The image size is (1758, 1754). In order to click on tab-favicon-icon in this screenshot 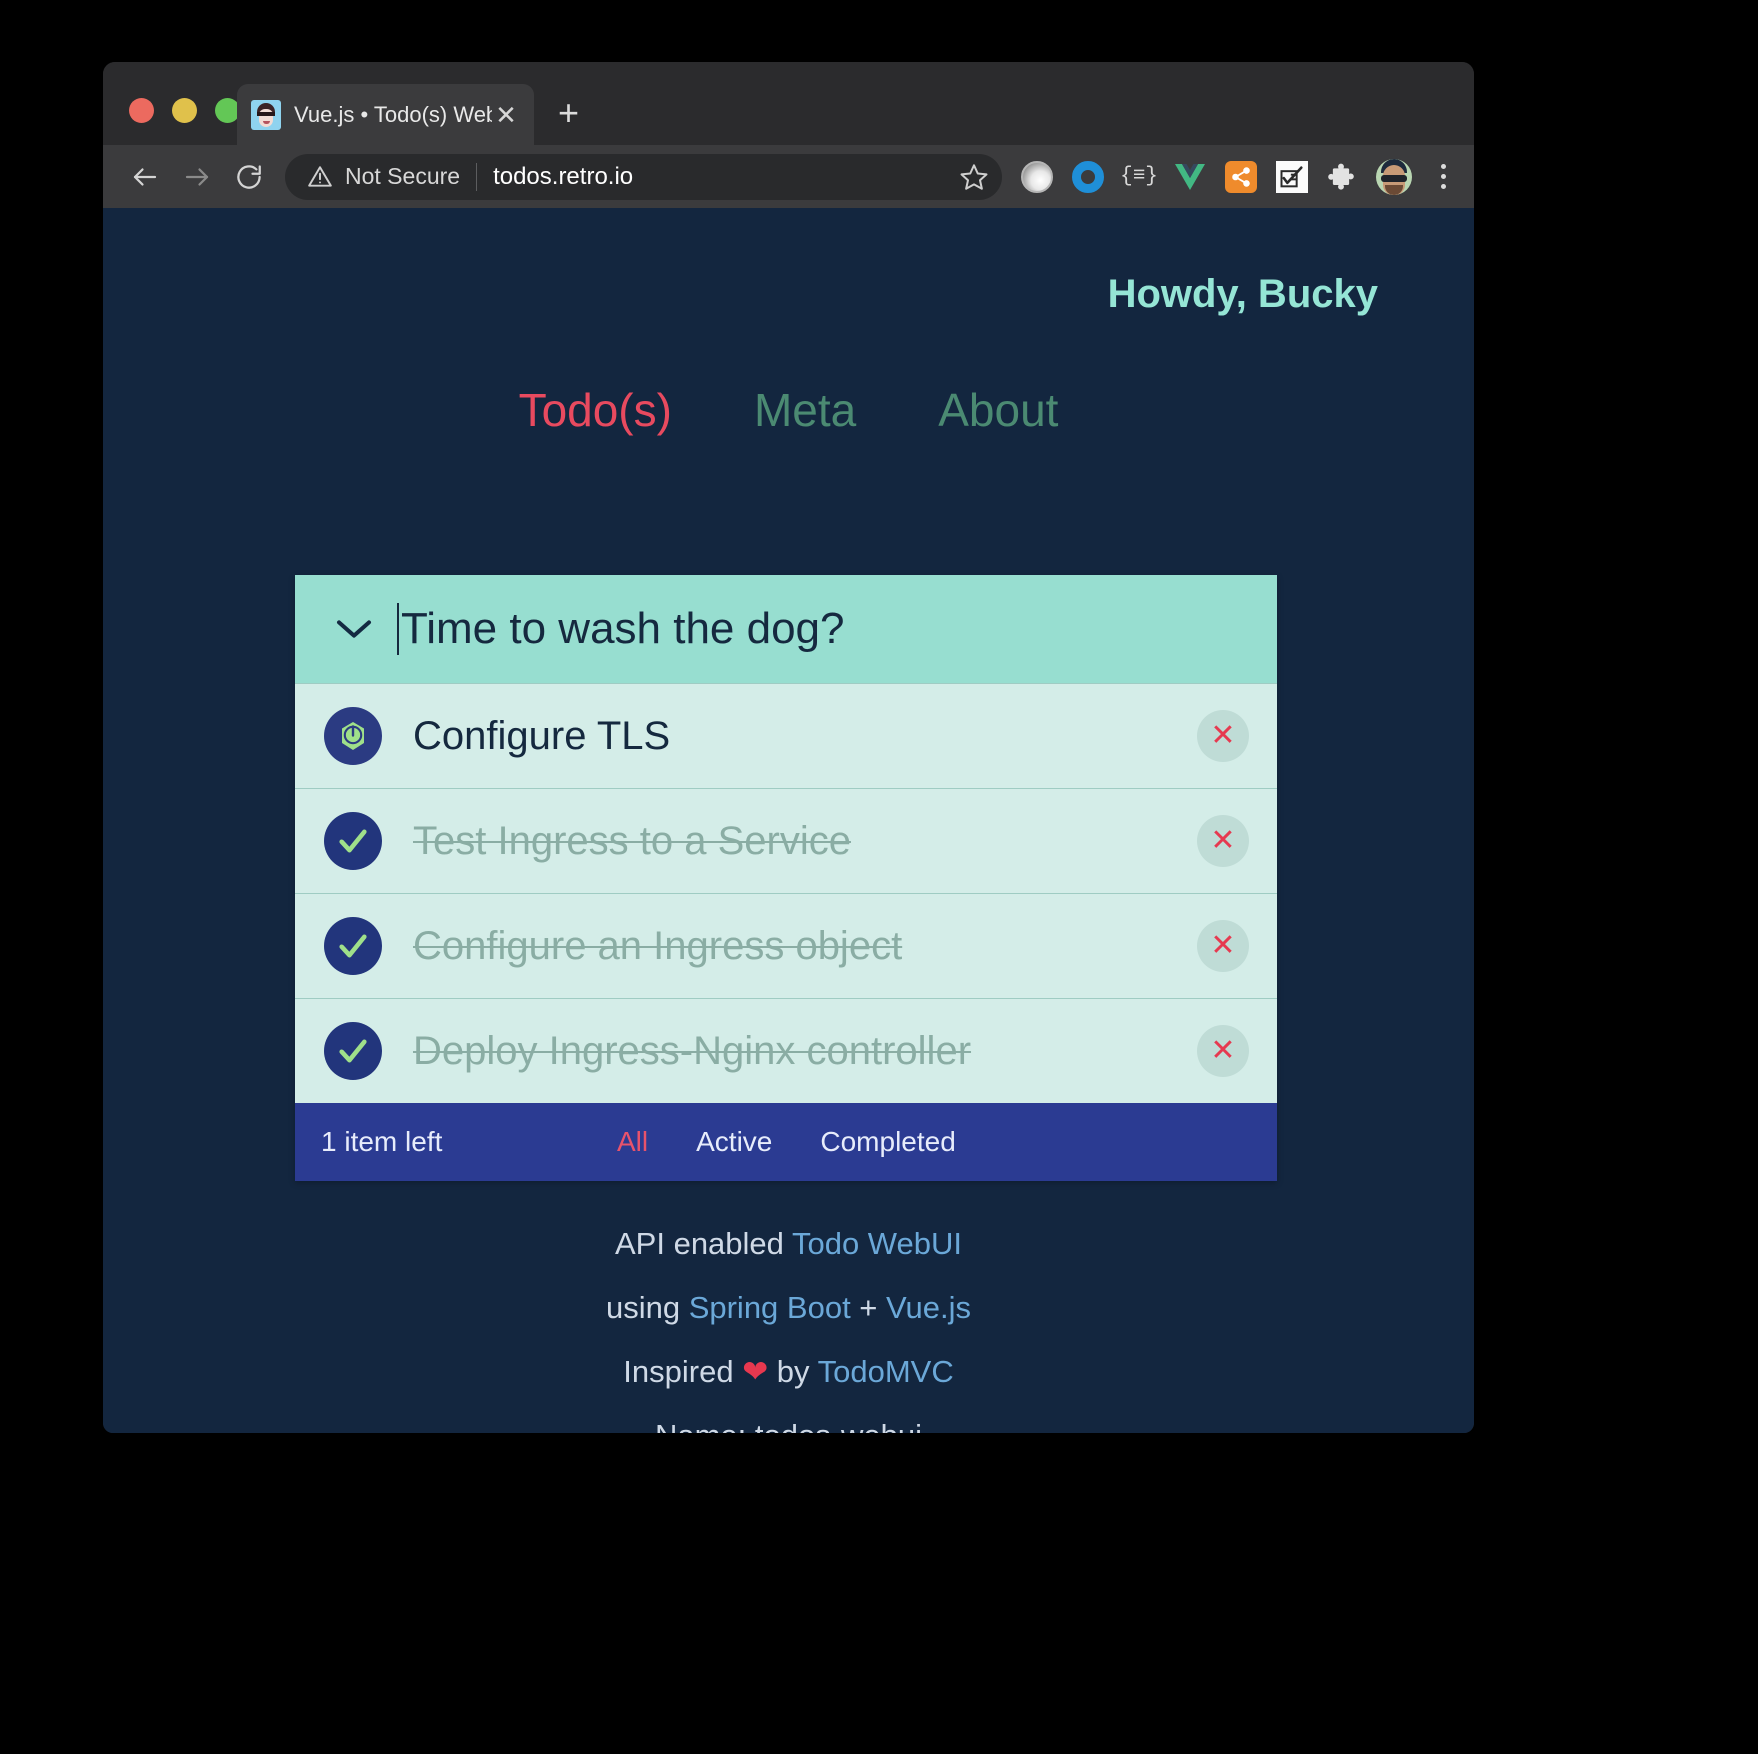, I will do `click(266, 114)`.